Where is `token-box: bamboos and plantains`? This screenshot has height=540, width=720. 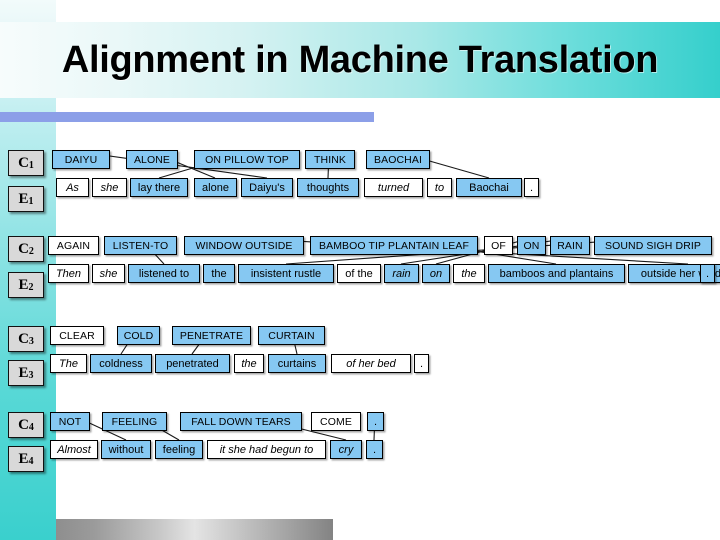
token-box: bamboos and plantains is located at coordinates (556, 273).